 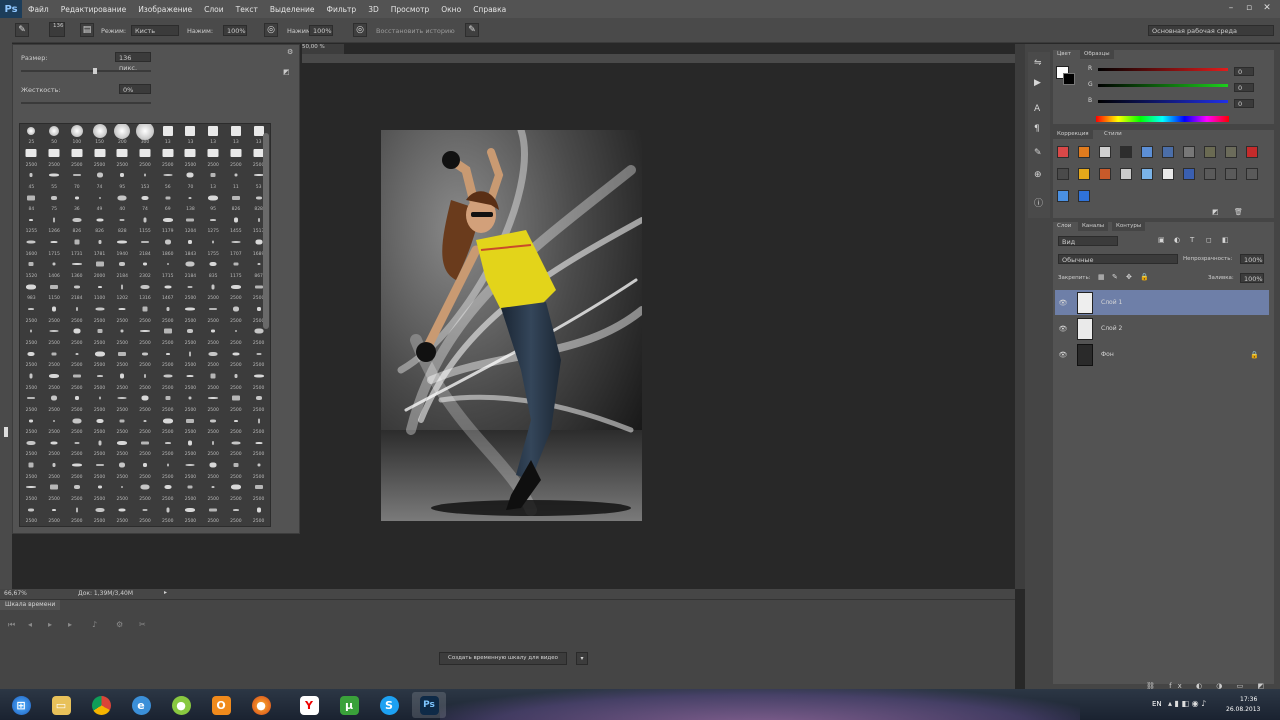 I want to click on brush-preset: 95, so click(x=122, y=180).